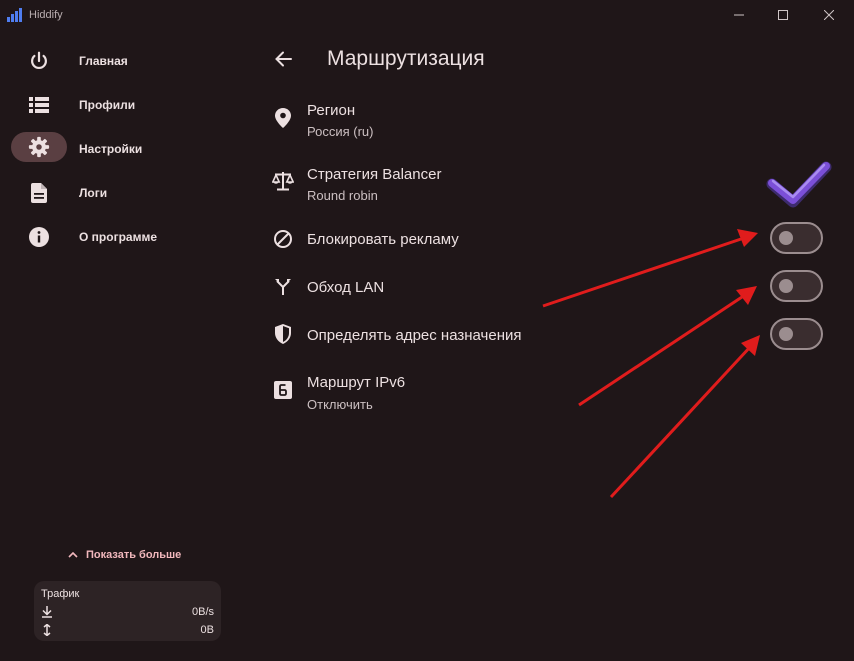 This screenshot has height=661, width=854. I want to click on setting-title: Стратегия Balancer, so click(374, 174).